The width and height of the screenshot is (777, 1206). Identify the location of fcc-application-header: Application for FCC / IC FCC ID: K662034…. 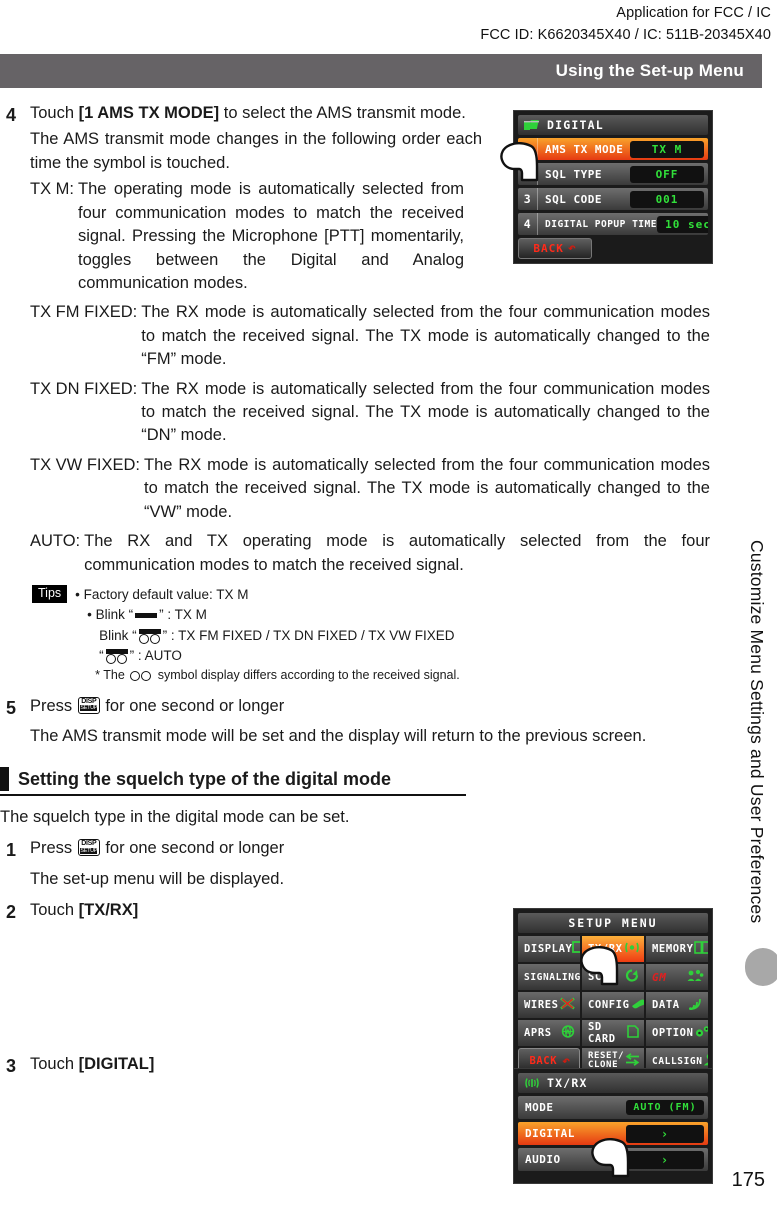
(625, 24).